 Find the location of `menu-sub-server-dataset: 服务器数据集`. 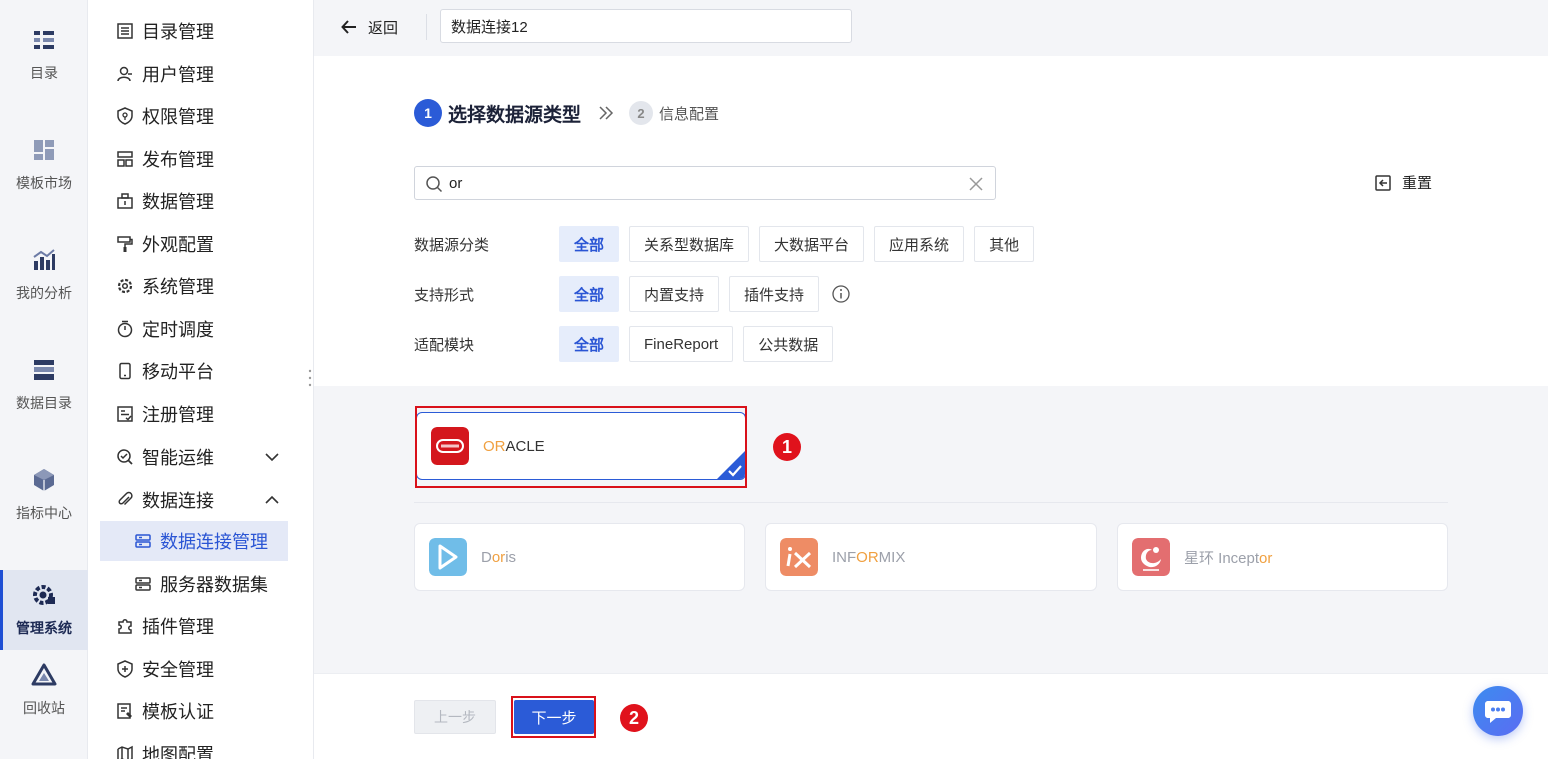

menu-sub-server-dataset: 服务器数据集 is located at coordinates (194, 584).